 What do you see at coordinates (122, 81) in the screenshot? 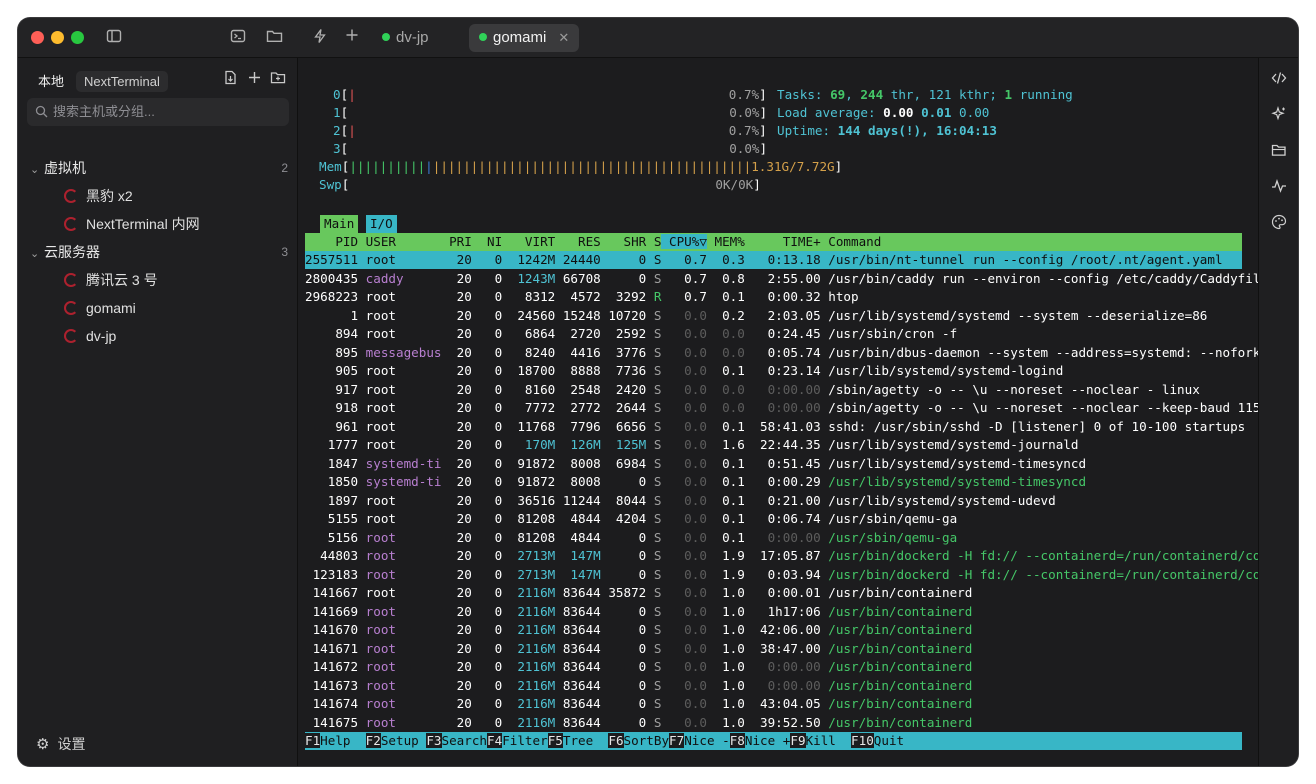
I see `tab-nextterminal: NextTerminal` at bounding box center [122, 81].